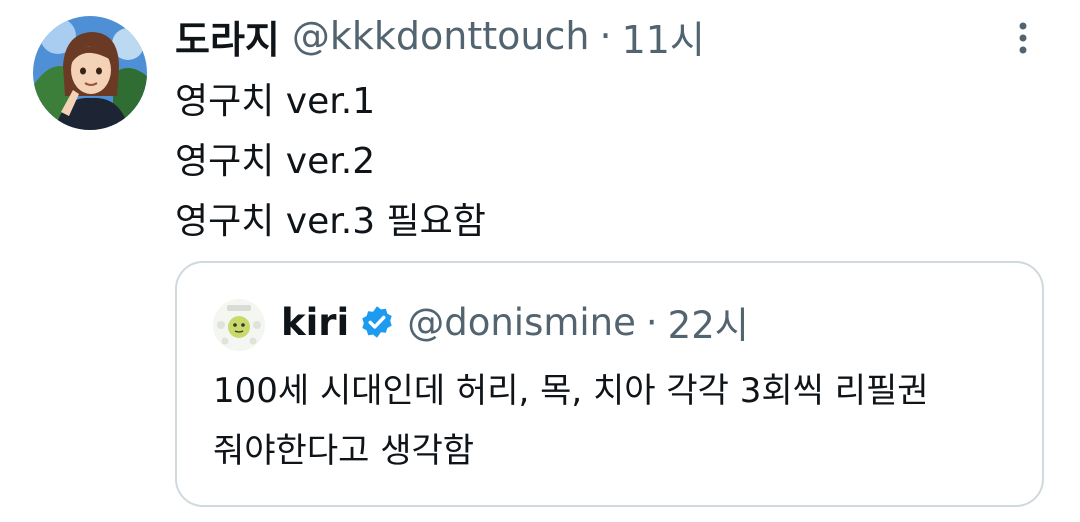 Image resolution: width=1080 pixels, height=522 pixels. Describe the element at coordinates (1023, 38) in the screenshot. I see `more-vertical-icon` at that location.